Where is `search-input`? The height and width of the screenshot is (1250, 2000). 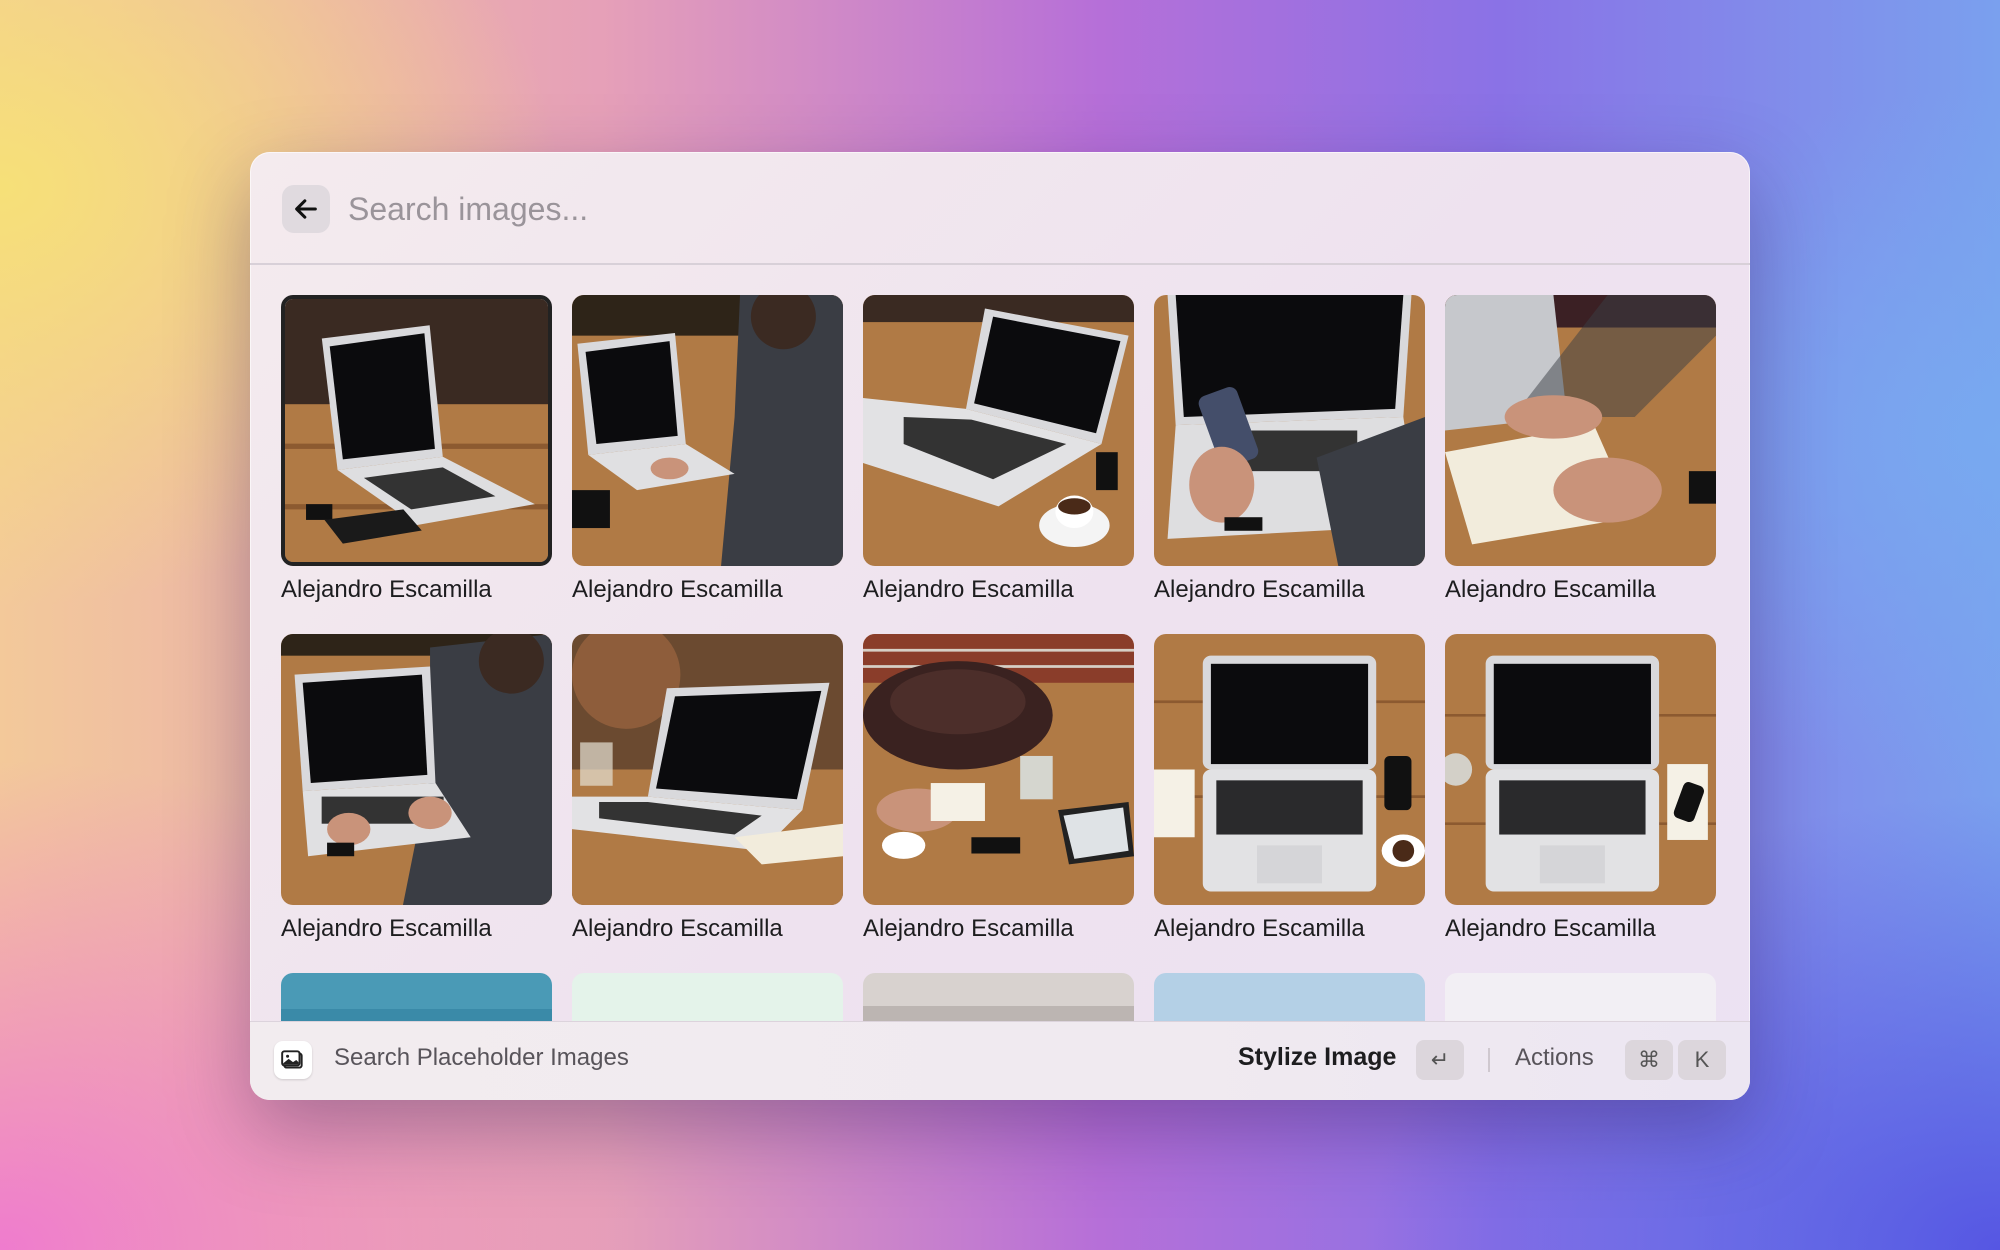 search-input is located at coordinates (798, 209).